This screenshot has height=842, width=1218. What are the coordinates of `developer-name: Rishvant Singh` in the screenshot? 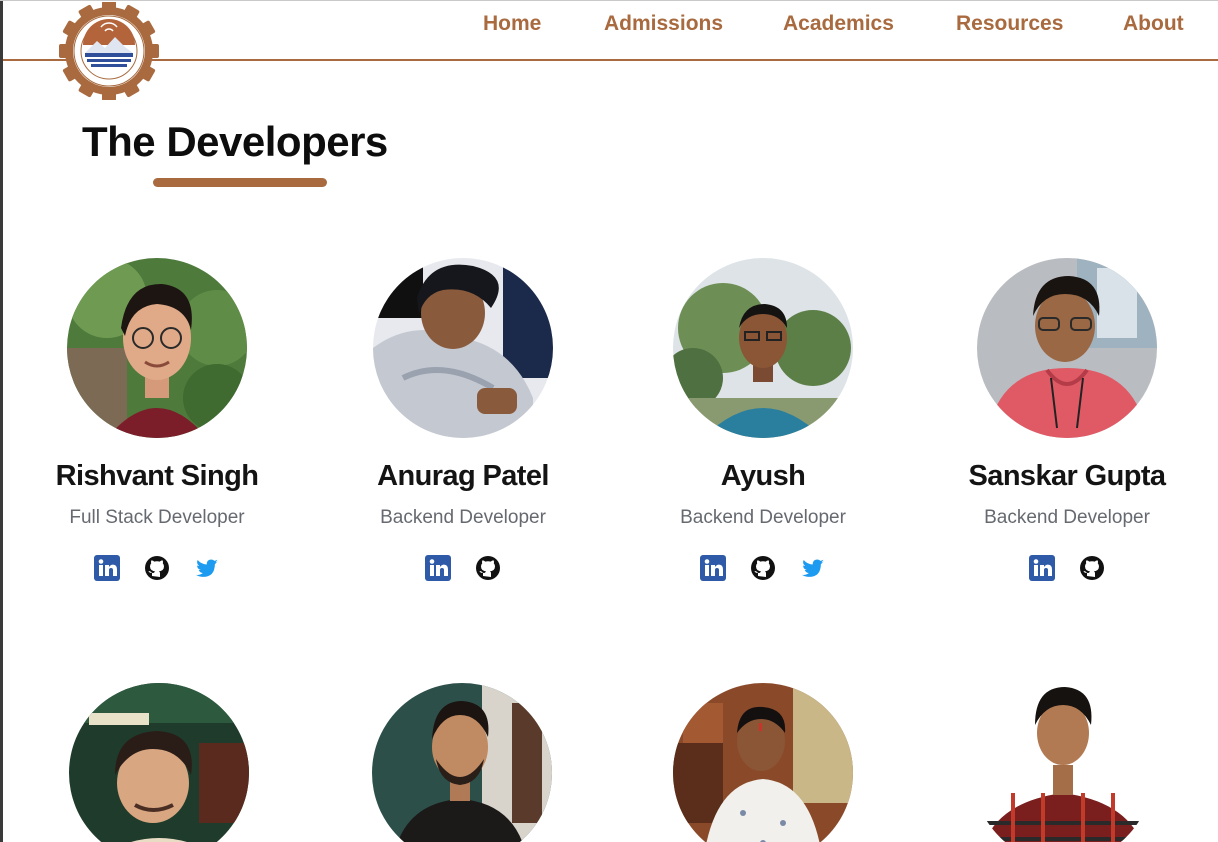 It's located at (157, 476).